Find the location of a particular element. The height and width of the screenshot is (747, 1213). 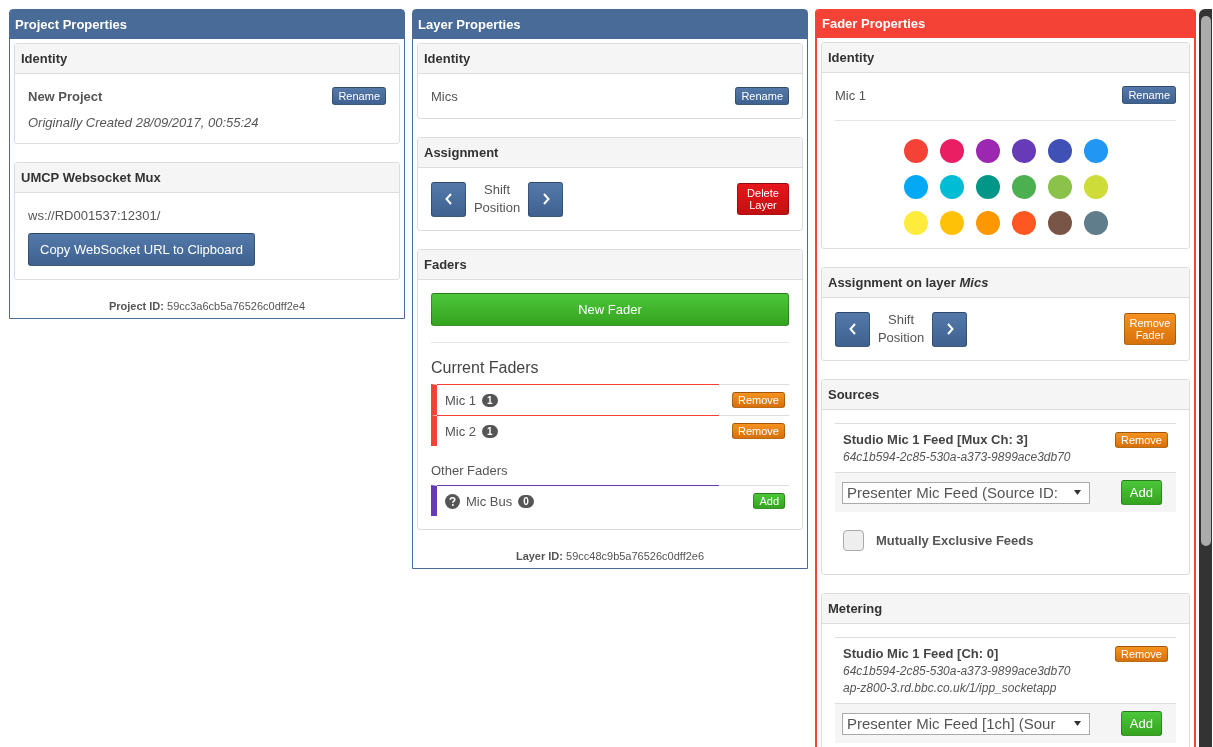

fader-name: Mic Bus is located at coordinates (489, 501).